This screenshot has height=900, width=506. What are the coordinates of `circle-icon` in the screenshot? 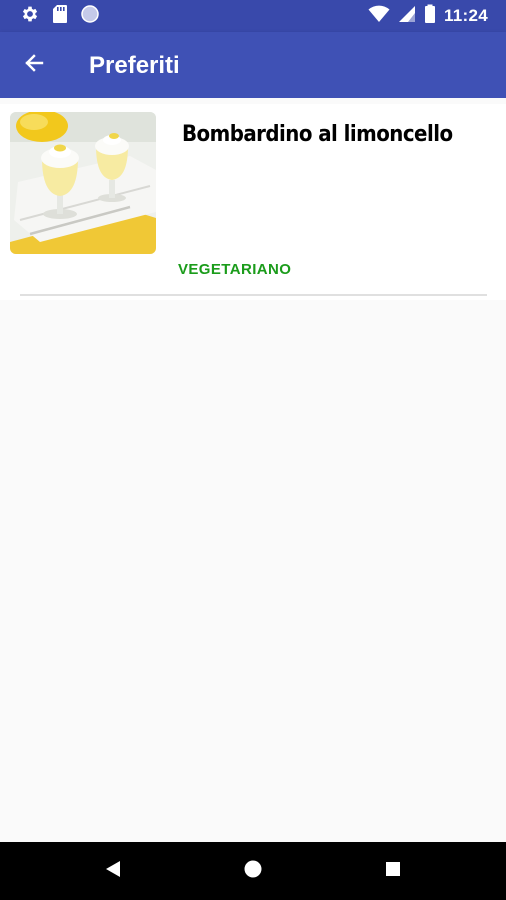 It's located at (90, 16).